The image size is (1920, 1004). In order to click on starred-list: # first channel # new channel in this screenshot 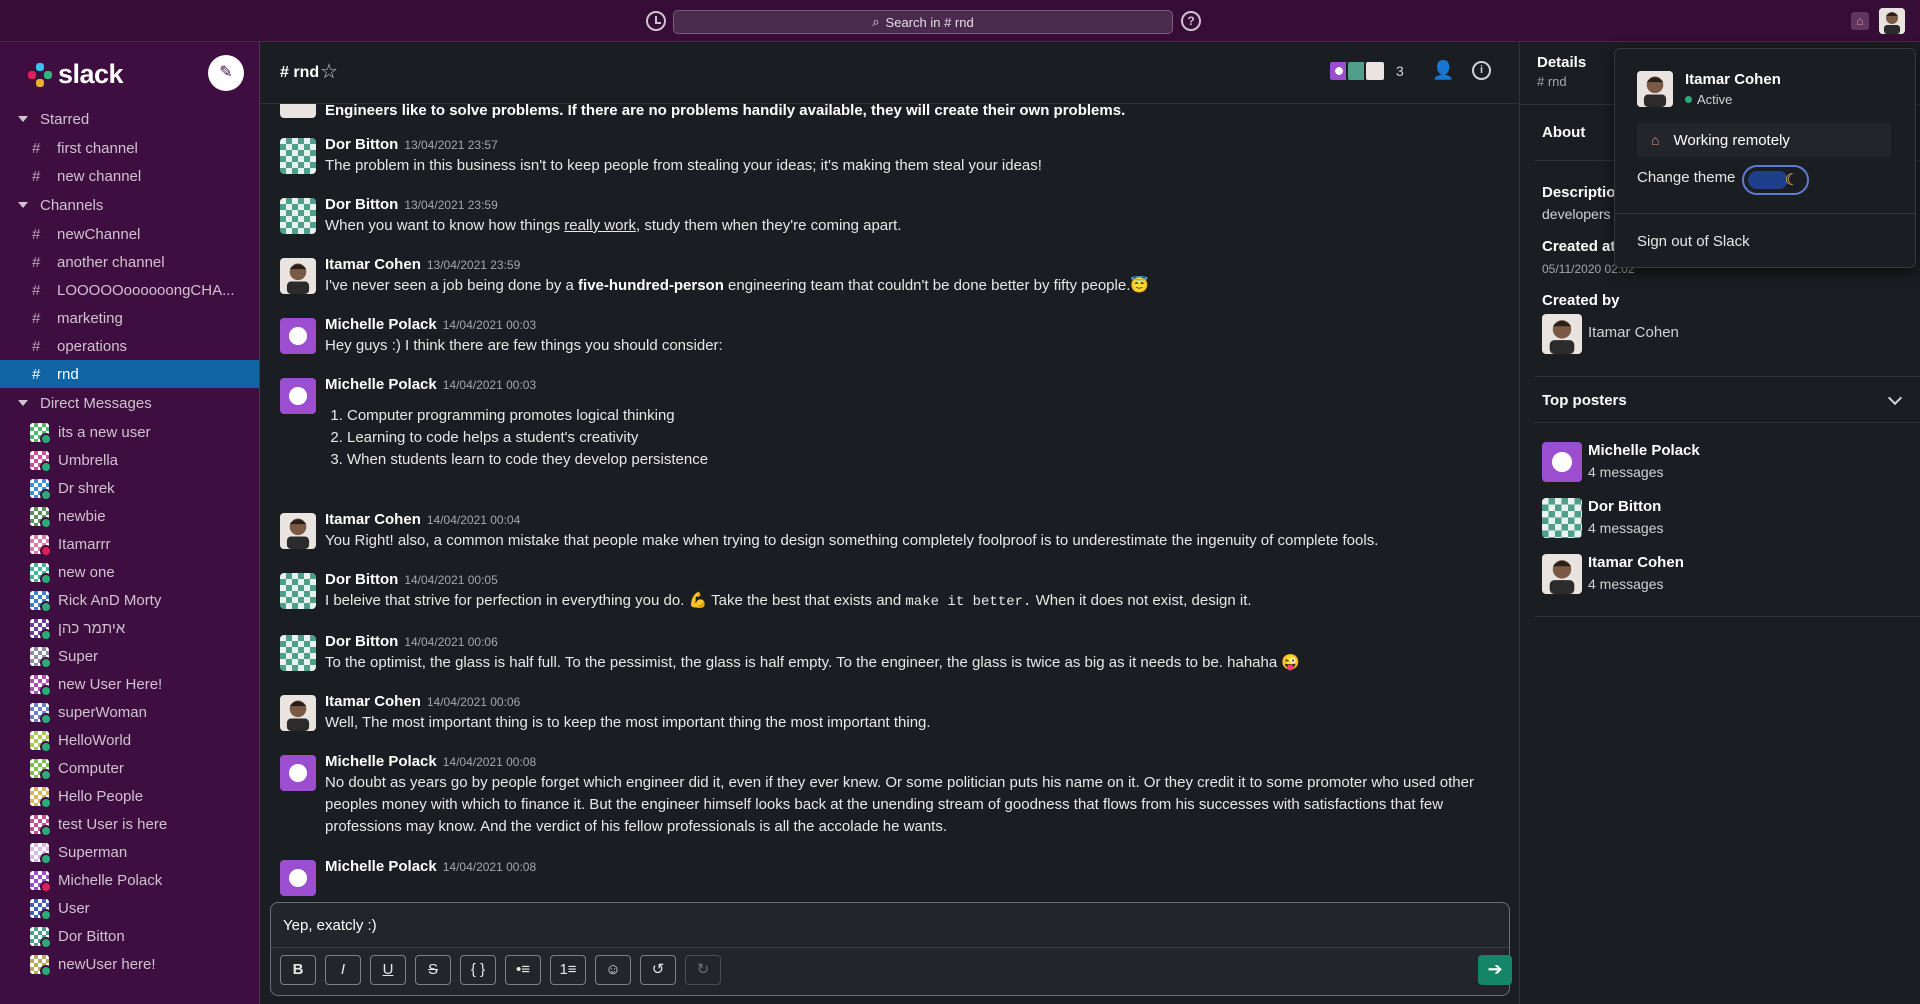, I will do `click(129, 162)`.